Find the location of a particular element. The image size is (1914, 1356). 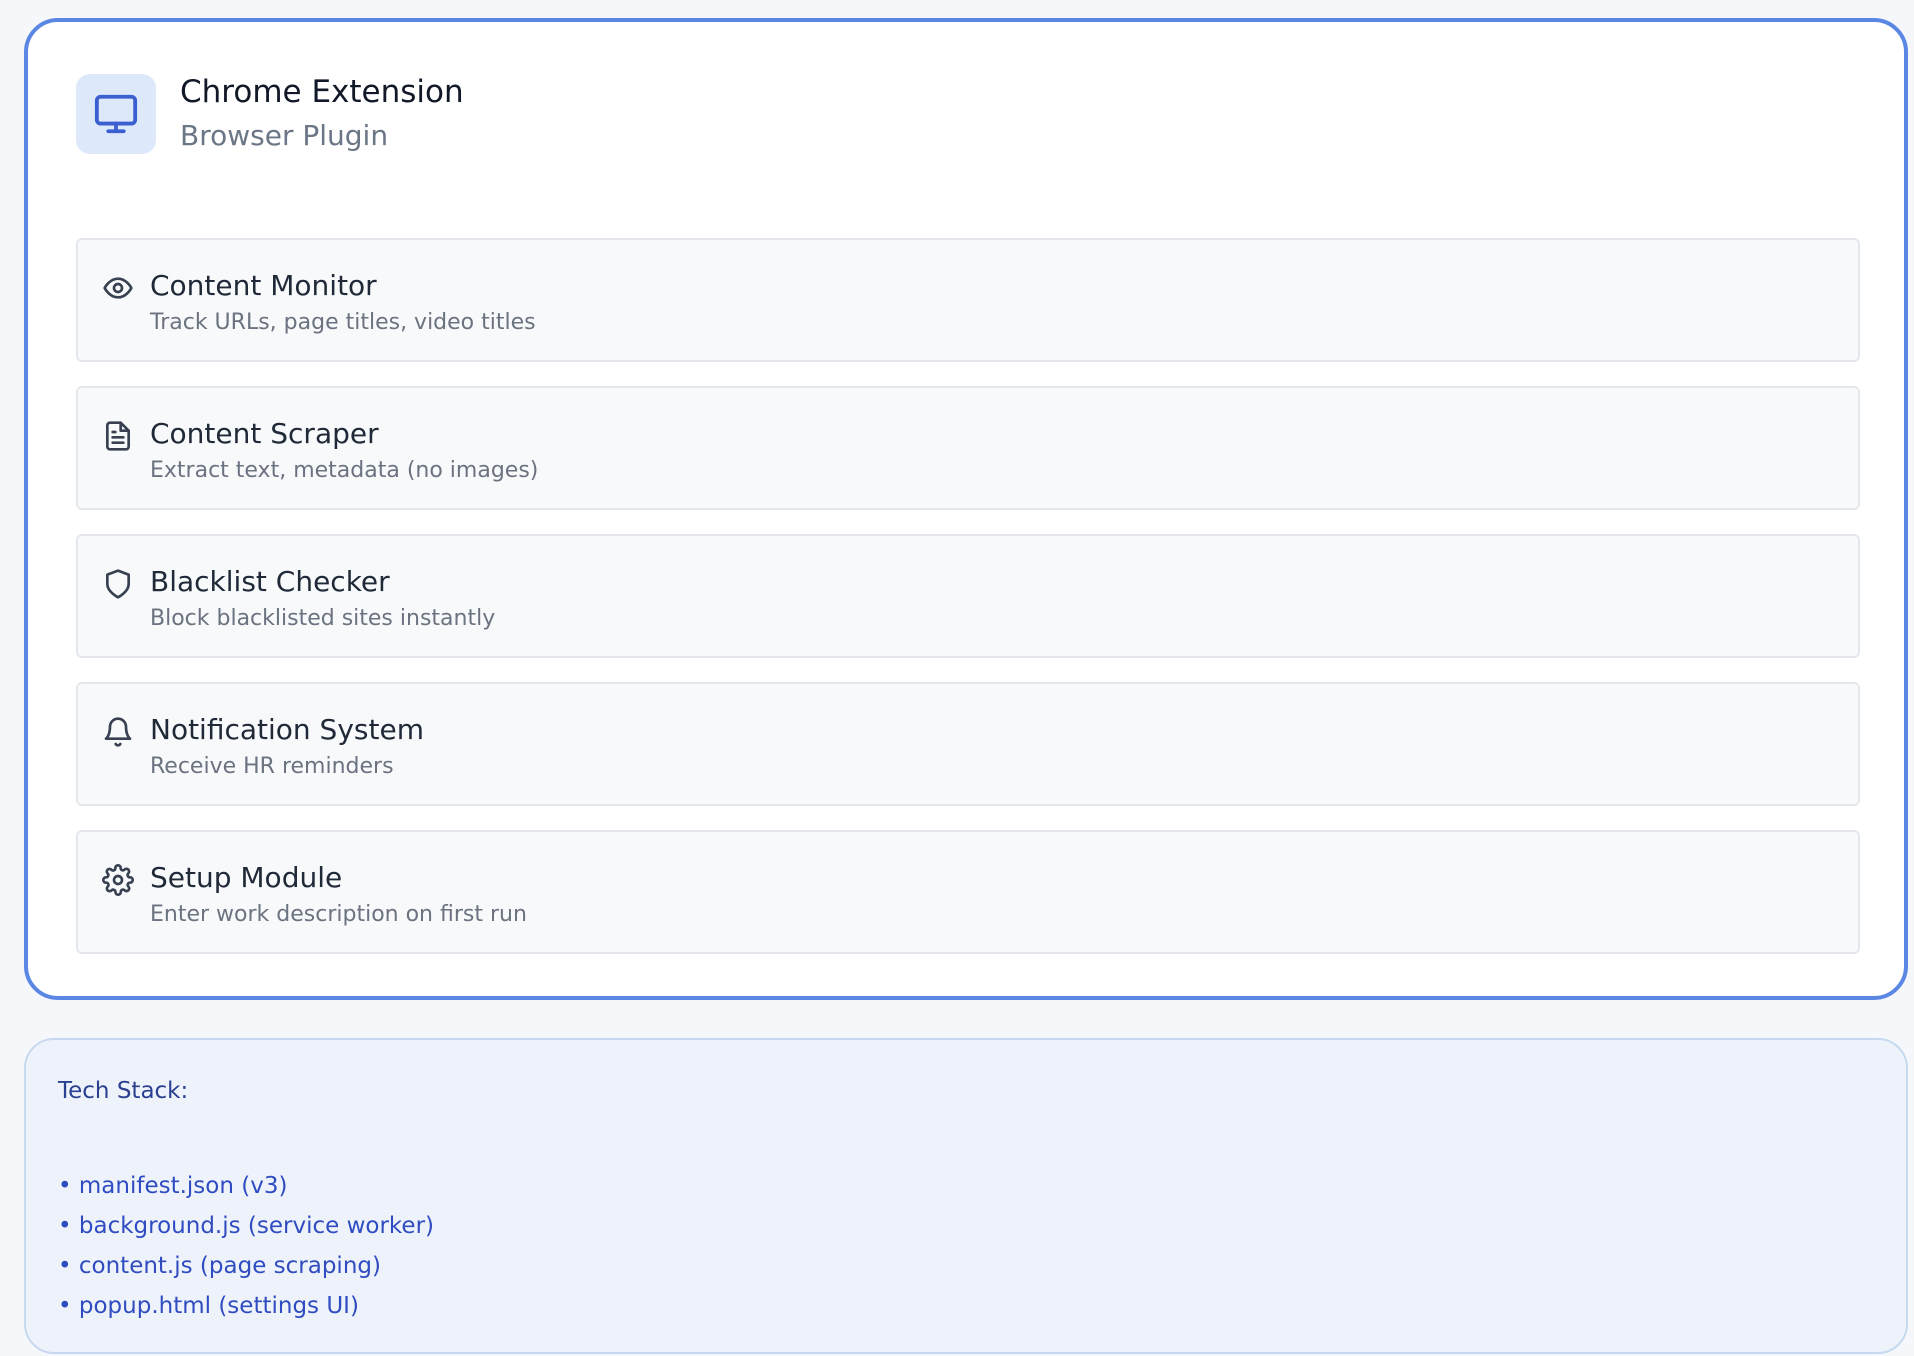

eye-icon is located at coordinates (118, 288).